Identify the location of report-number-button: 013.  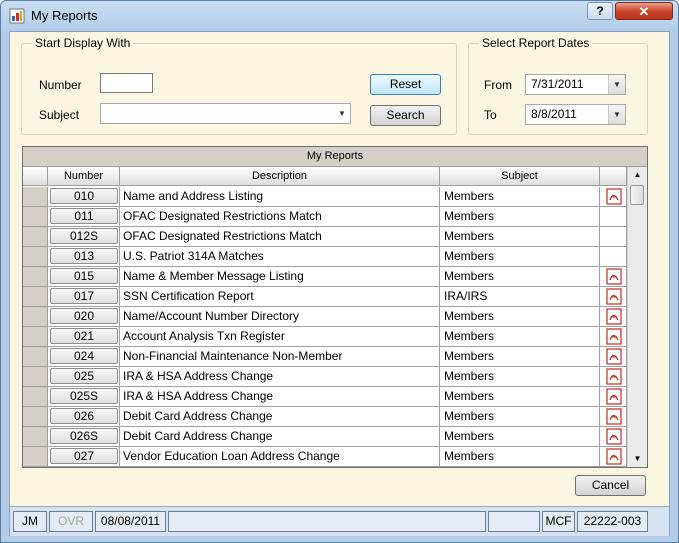
(84, 256).